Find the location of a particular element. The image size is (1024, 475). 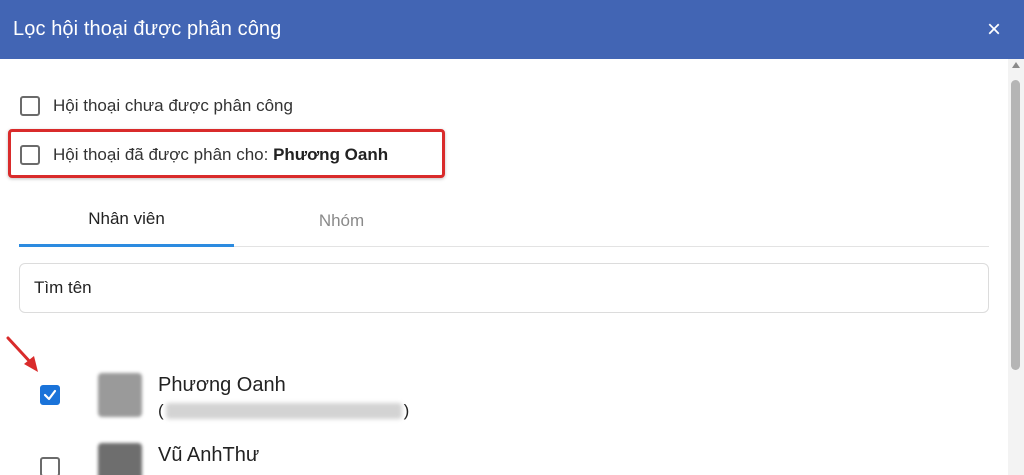

dialog-header: Lọc hội thoại được phân công × is located at coordinates (512, 29).